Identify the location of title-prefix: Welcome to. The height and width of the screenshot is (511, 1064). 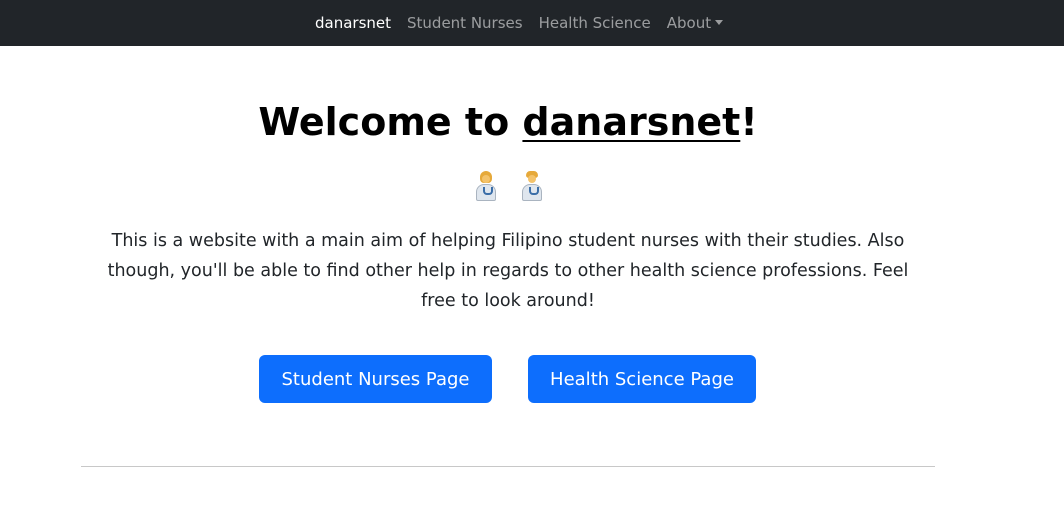
(390, 122).